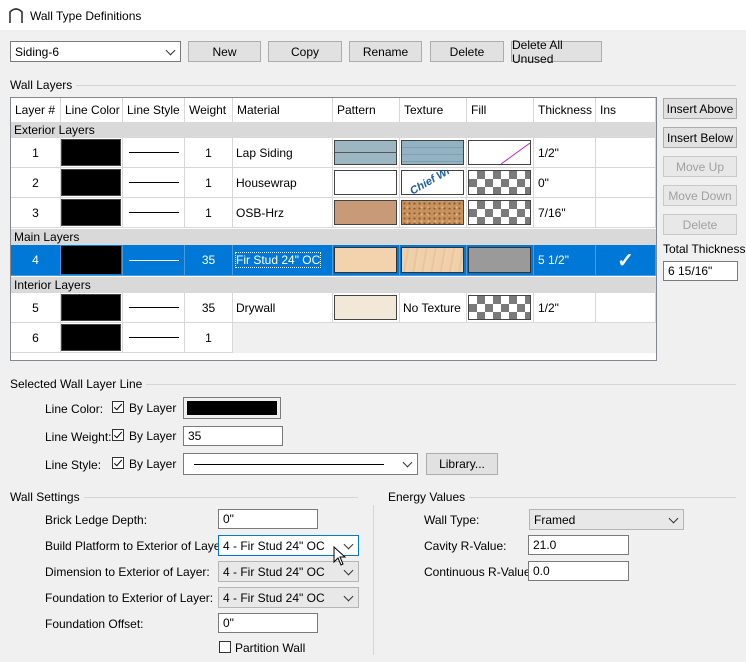 The width and height of the screenshot is (746, 662). Describe the element at coordinates (36, 110) in the screenshot. I see `col-layer-num: Layer #` at that location.